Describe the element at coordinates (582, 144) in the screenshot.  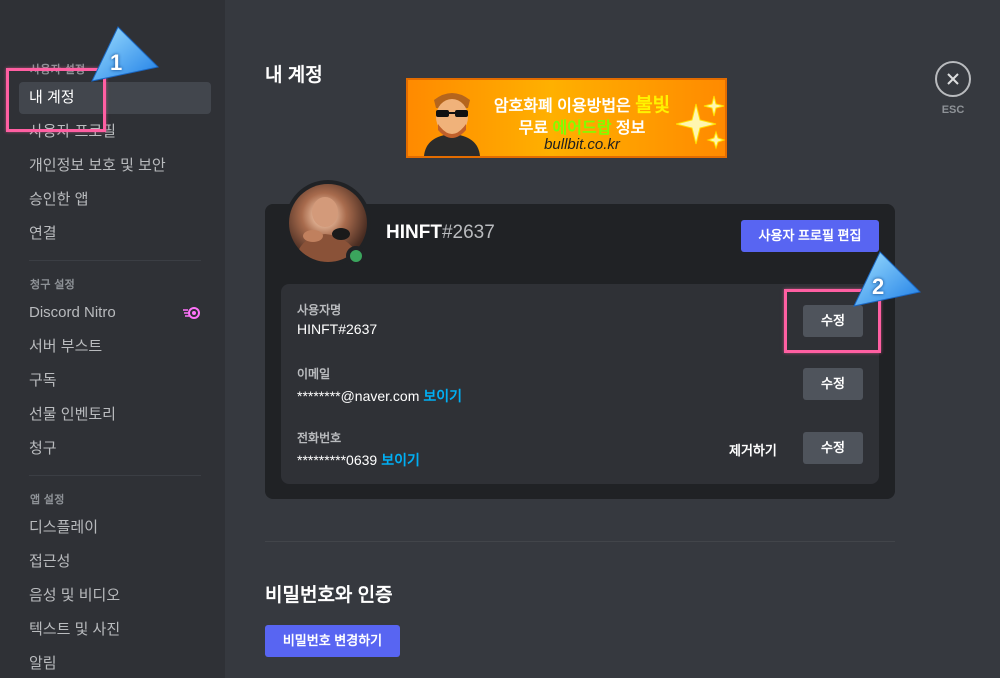
I see `banner-url: bullbit.co.kr` at that location.